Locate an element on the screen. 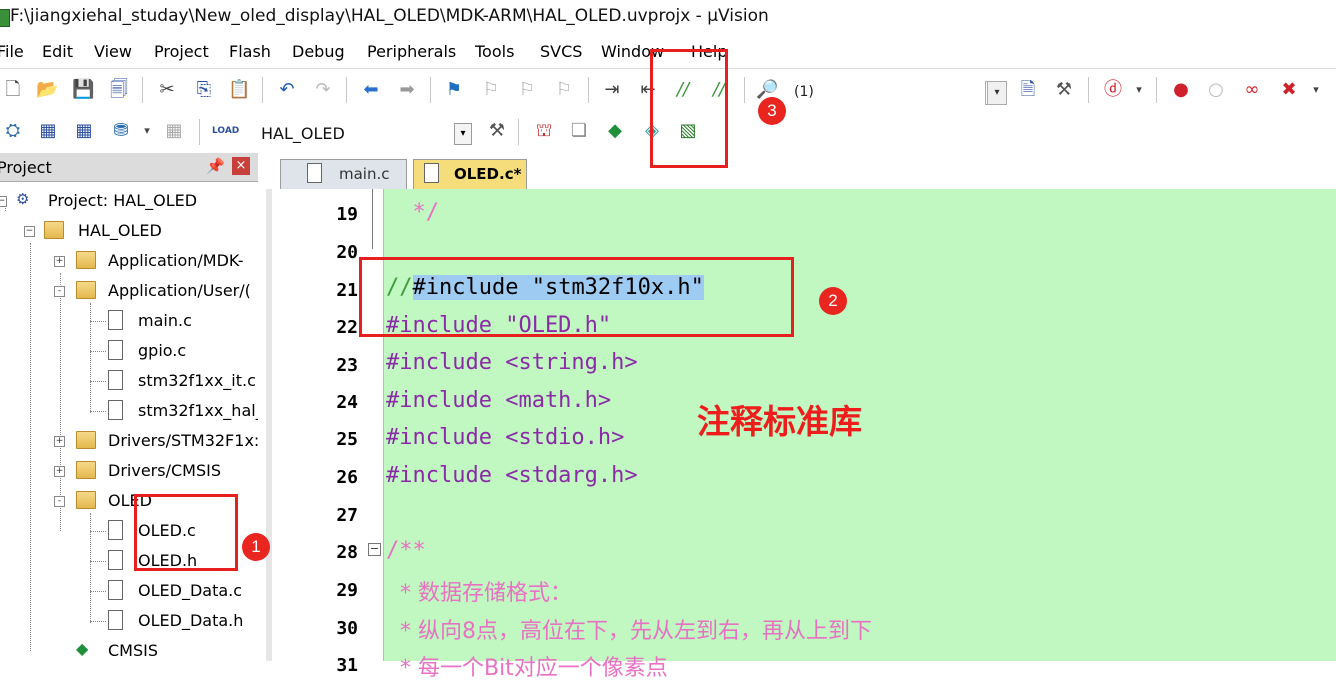 The height and width of the screenshot is (682, 1336). tree-item-label: Project: HAL_OLED is located at coordinates (123, 200).